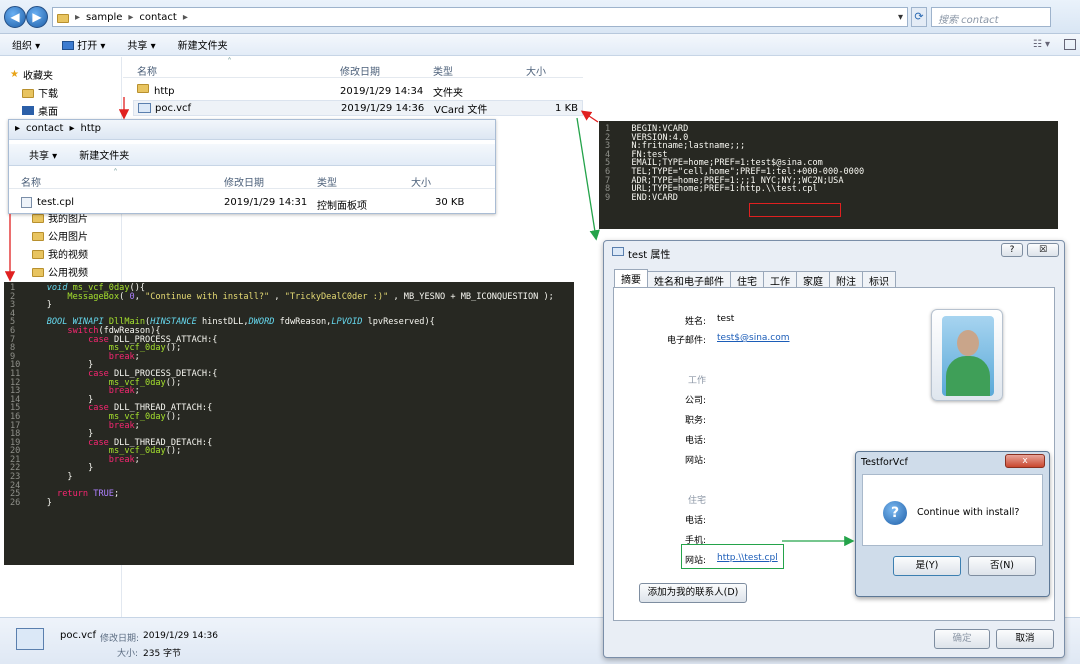 The height and width of the screenshot is (664, 1080). I want to click on sidebar-item-my-videos: 我的视频, so click(60, 253).